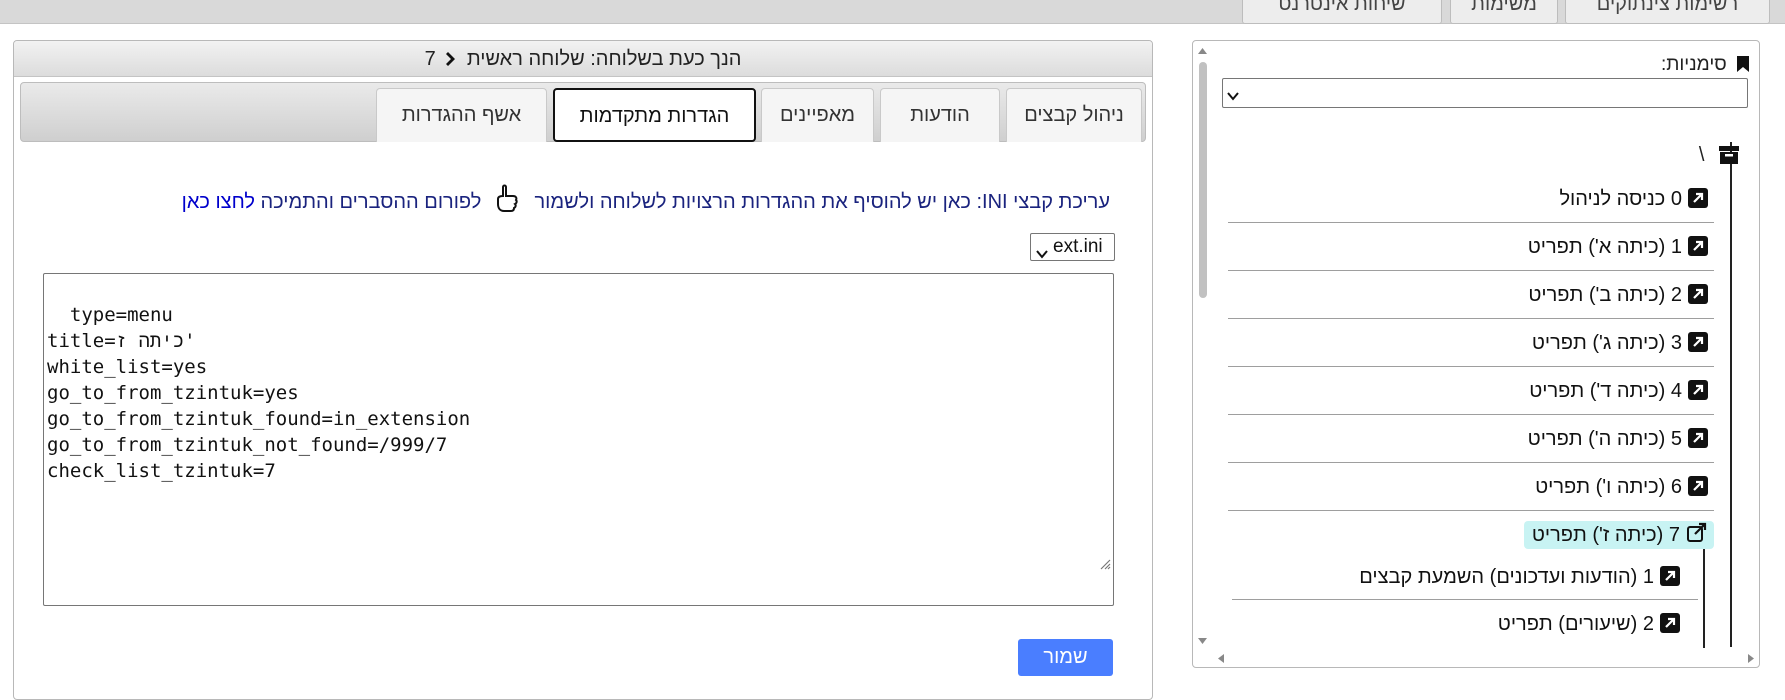 This screenshot has width=1785, height=700. I want to click on tab-properties: מאפיינים, so click(817, 115).